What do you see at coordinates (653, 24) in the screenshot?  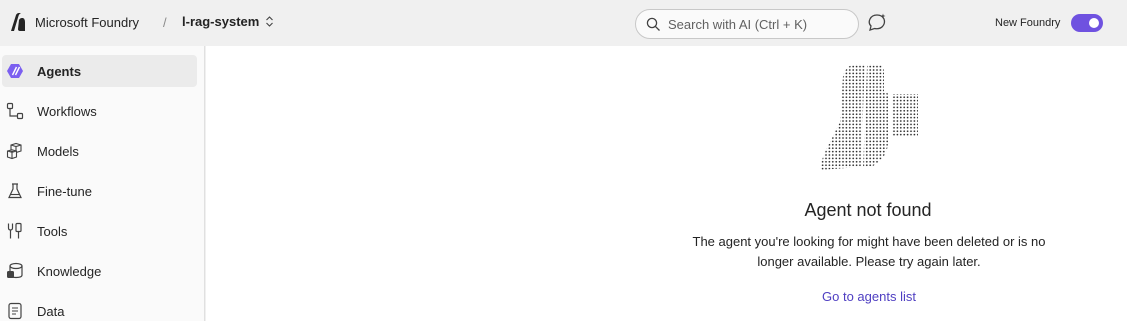 I see `search-icon` at bounding box center [653, 24].